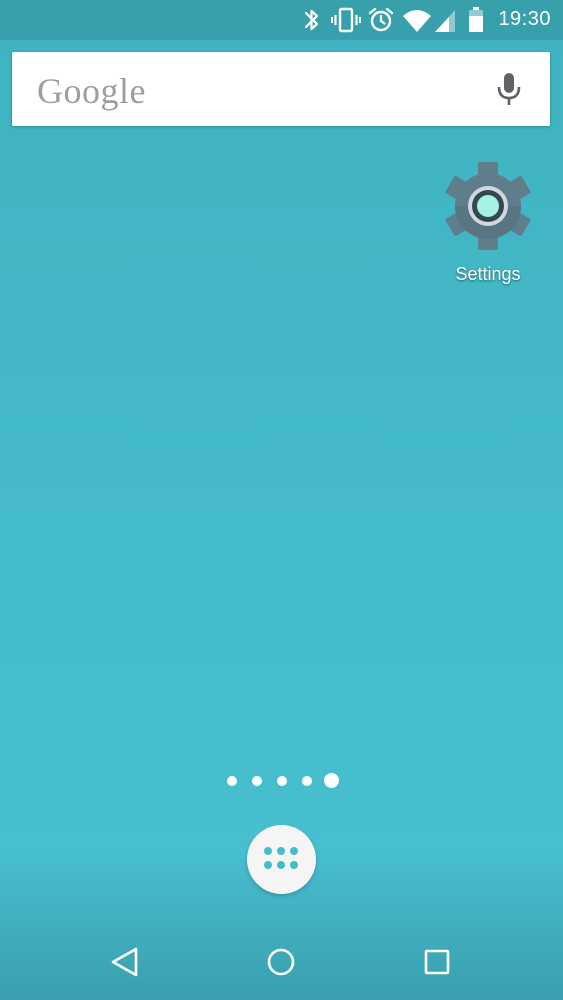  I want to click on cell-signal-icon, so click(445, 21).